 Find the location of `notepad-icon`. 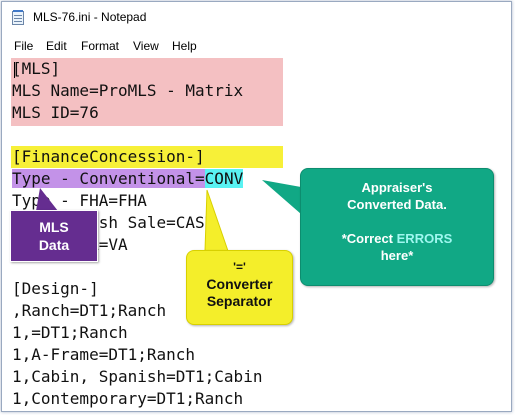

notepad-icon is located at coordinates (18, 17).